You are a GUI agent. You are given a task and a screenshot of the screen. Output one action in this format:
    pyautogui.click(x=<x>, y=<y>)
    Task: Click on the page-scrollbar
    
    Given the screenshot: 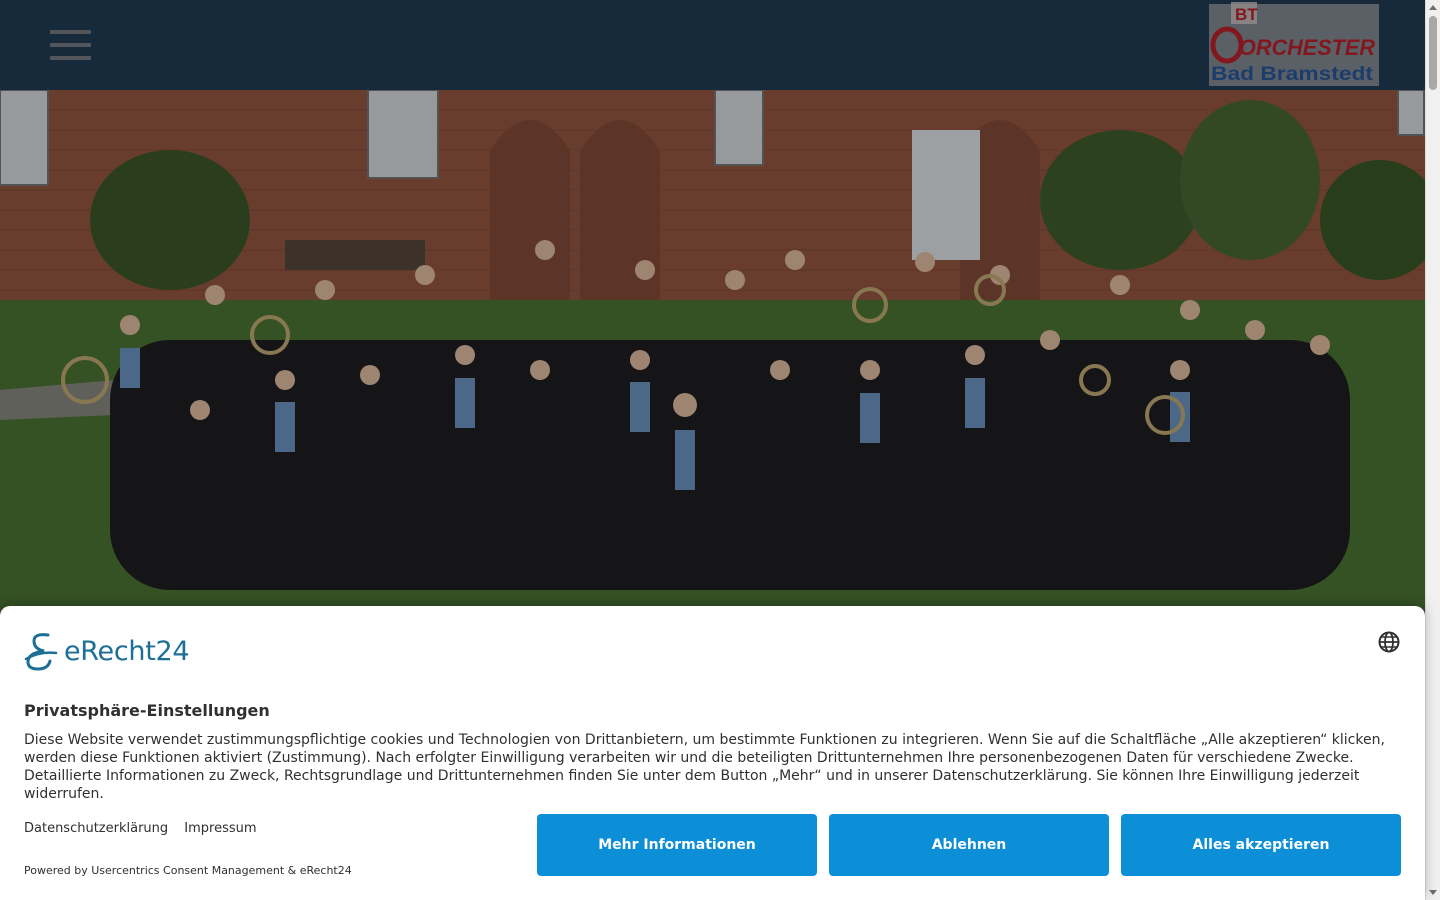 What is the action you would take?
    pyautogui.click(x=1432, y=450)
    